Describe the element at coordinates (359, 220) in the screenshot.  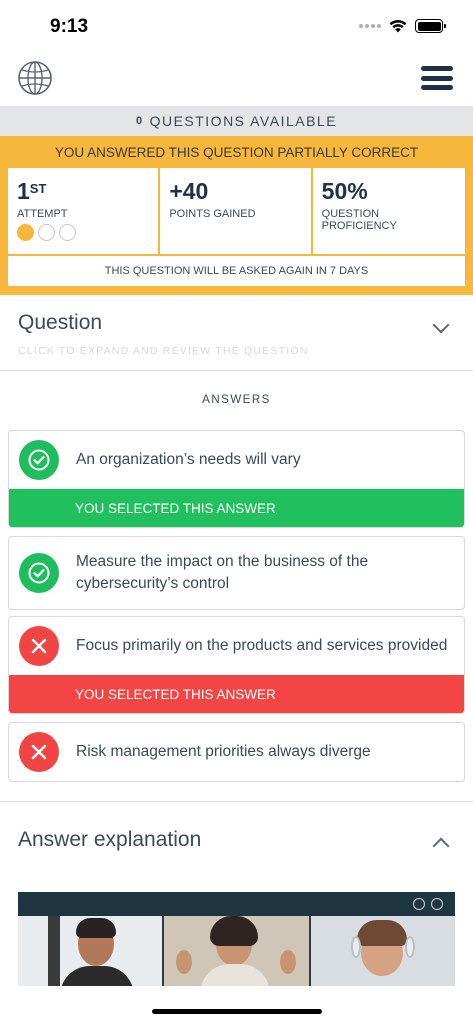
I see `proficiency-label: QUESTION PROFICIENCY` at that location.